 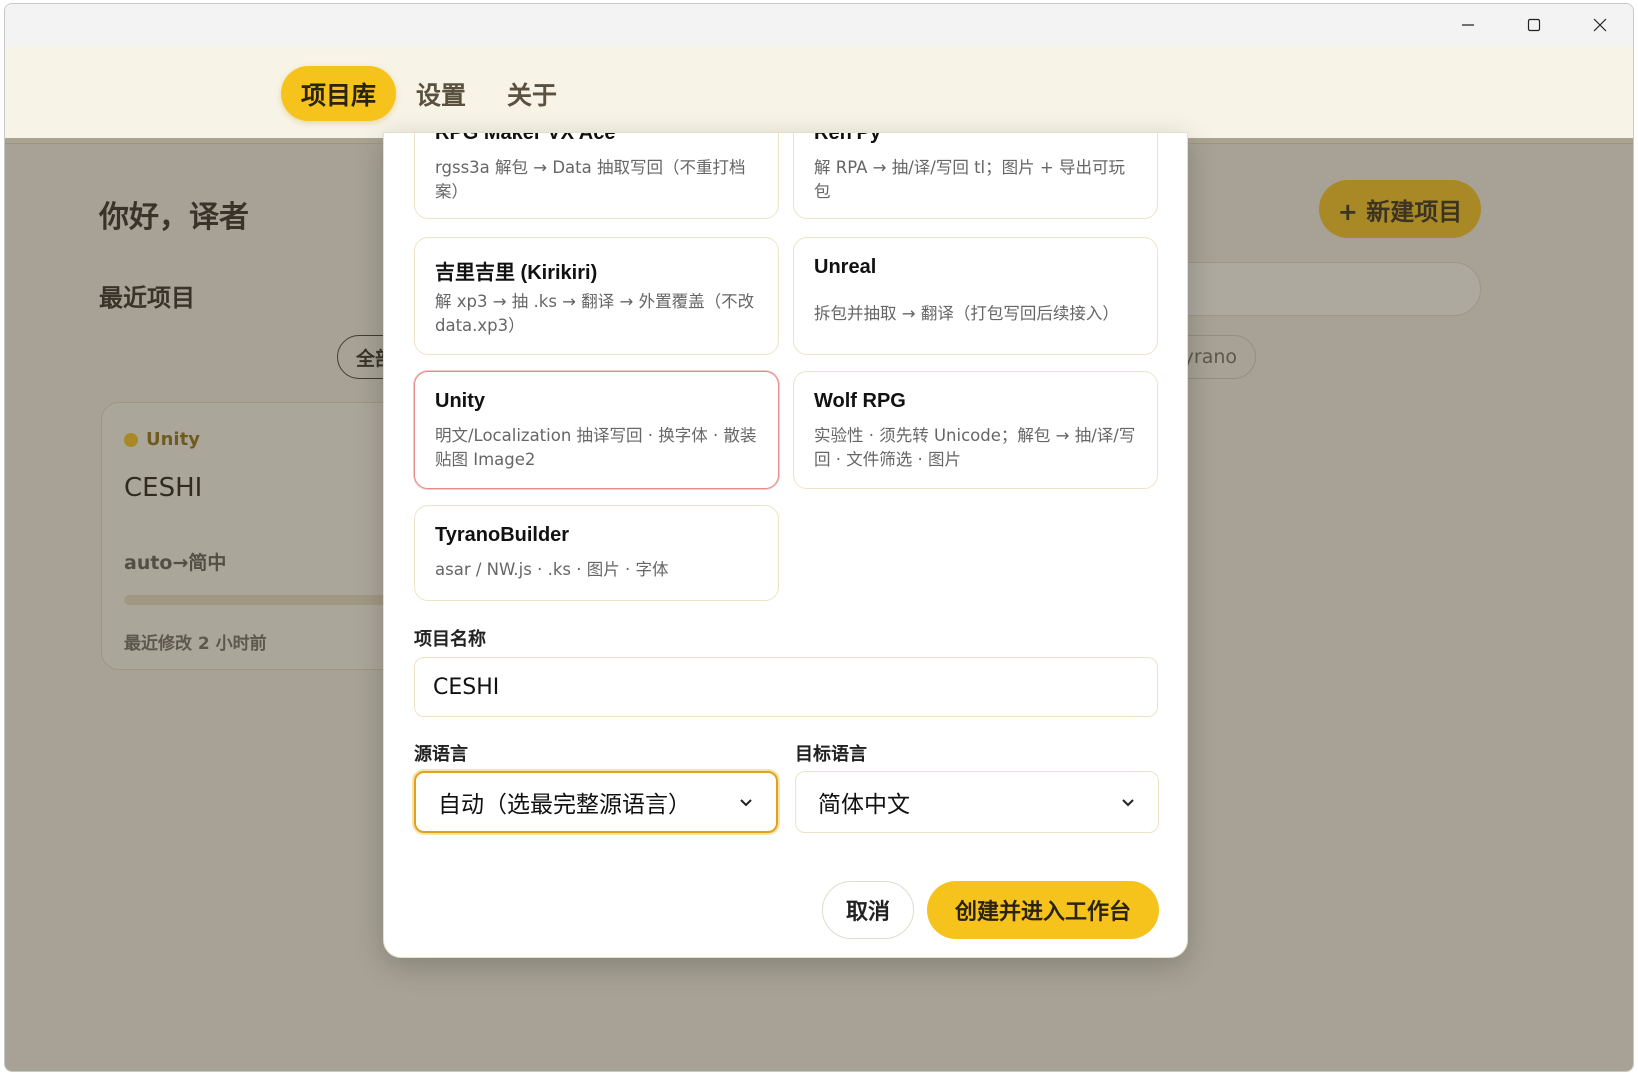 What do you see at coordinates (819, 25) in the screenshot?
I see `title-bar` at bounding box center [819, 25].